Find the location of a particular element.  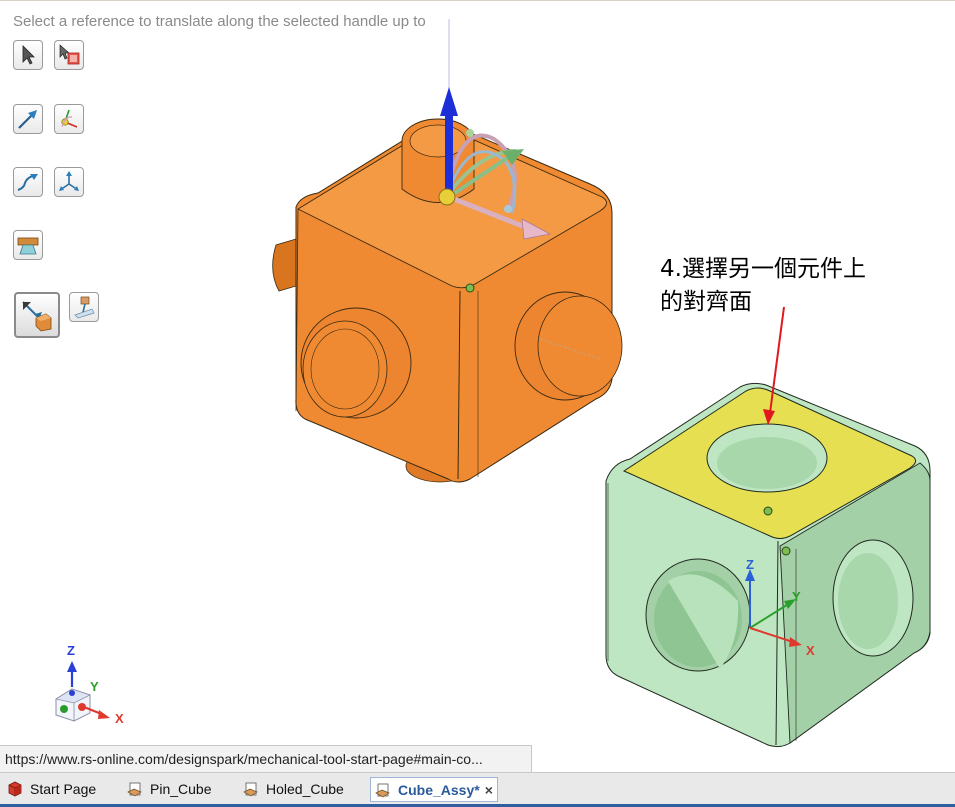

tab-cube-assy: Cube_Assy* × is located at coordinates (434, 789).